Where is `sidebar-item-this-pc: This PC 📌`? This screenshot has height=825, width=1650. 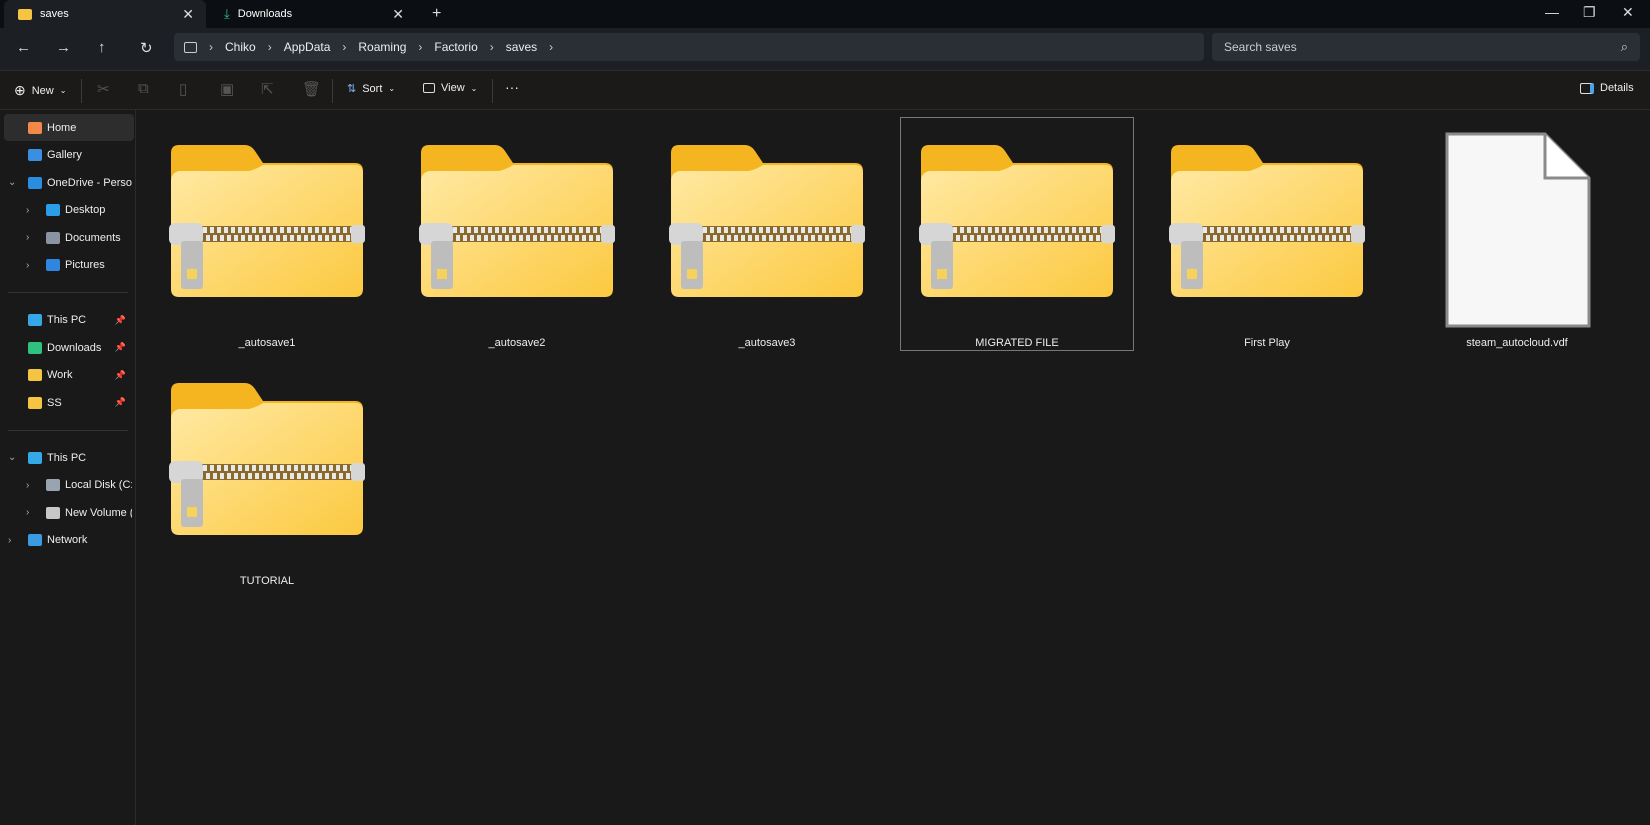
sidebar-item-this-pc: This PC 📌 is located at coordinates (69, 320).